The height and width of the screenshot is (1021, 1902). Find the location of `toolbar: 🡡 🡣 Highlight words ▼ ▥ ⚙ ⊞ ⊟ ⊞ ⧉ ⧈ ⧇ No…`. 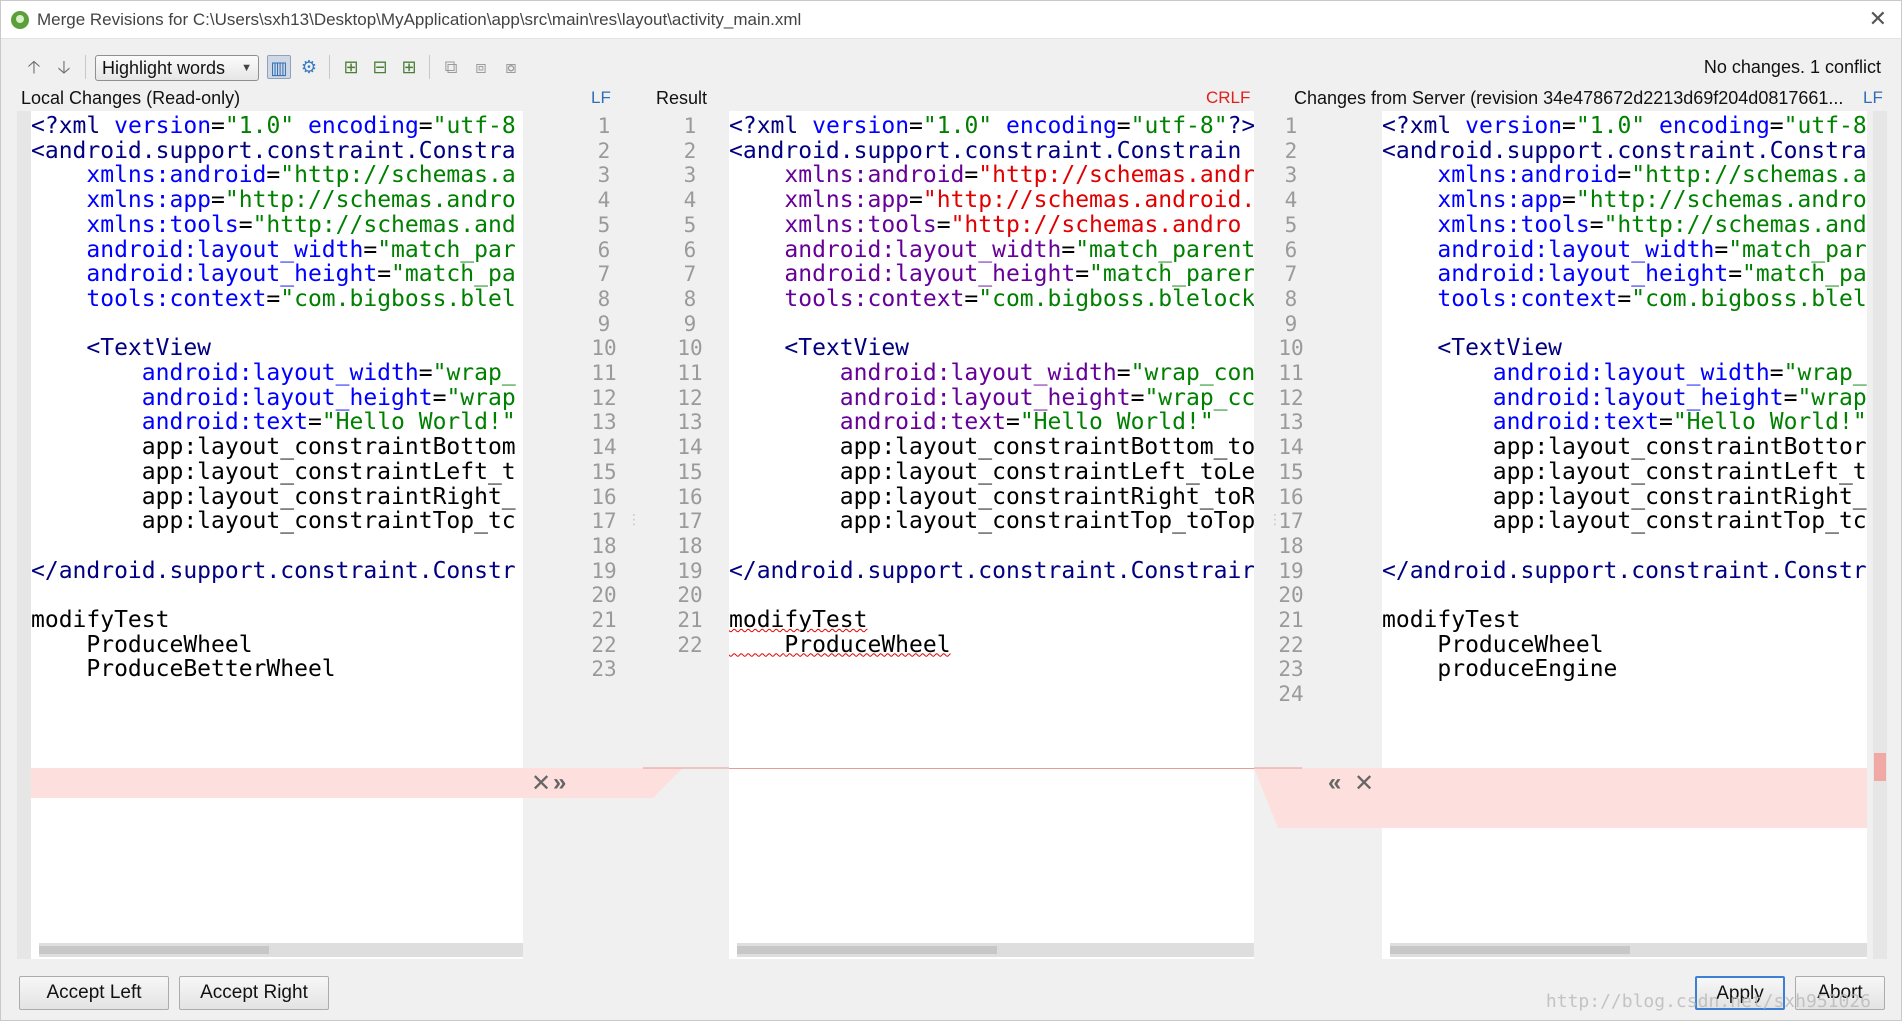

toolbar: 🡡 🡣 Highlight words ▼ ▥ ⚙ ⊞ ⊟ ⊞ ⧉ ⧈ ⧇ No… is located at coordinates (951, 66).